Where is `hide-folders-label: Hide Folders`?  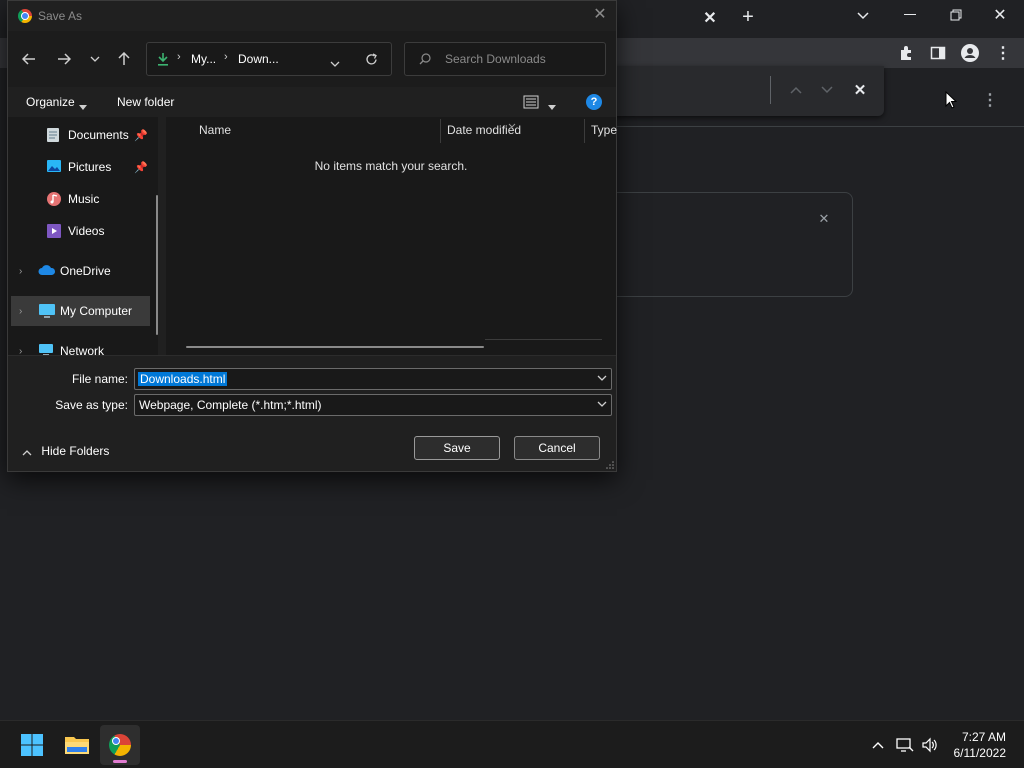
hide-folders-label: Hide Folders is located at coordinates (75, 451).